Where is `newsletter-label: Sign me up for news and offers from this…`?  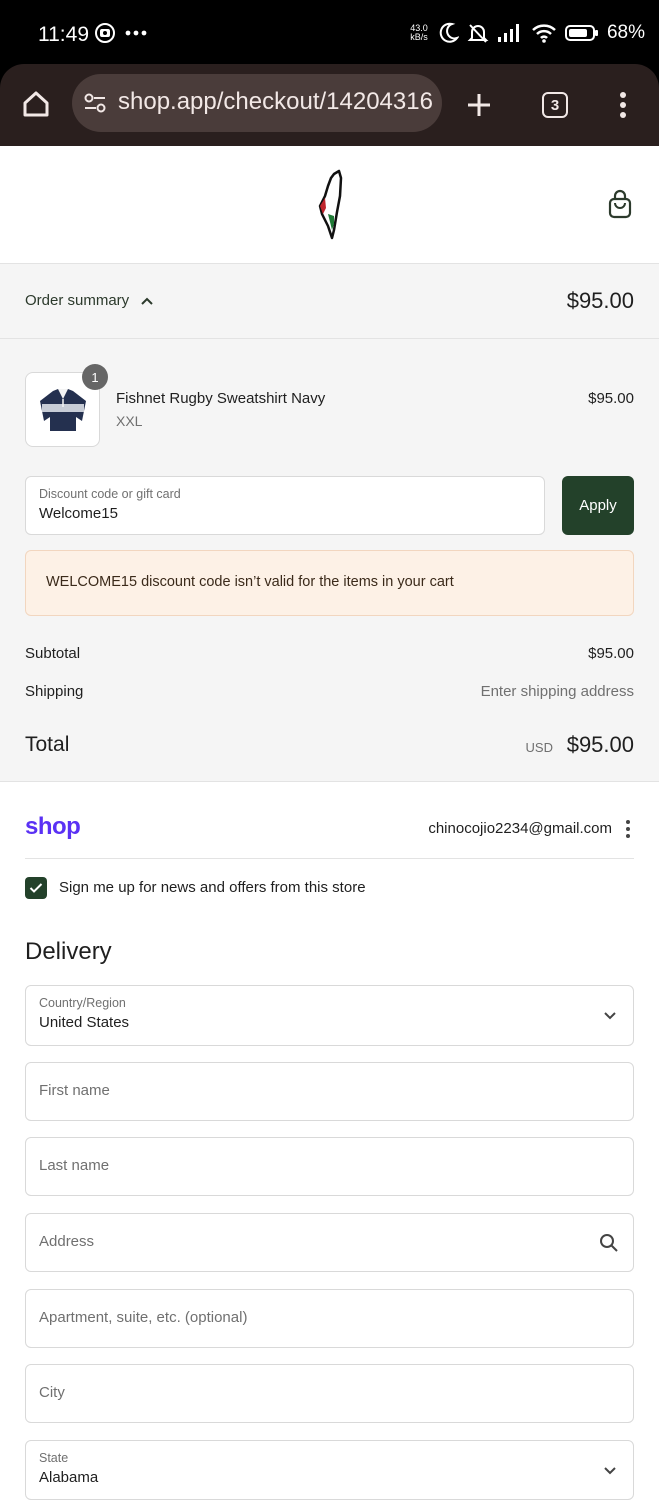
newsletter-label: Sign me up for news and offers from this… is located at coordinates (212, 887).